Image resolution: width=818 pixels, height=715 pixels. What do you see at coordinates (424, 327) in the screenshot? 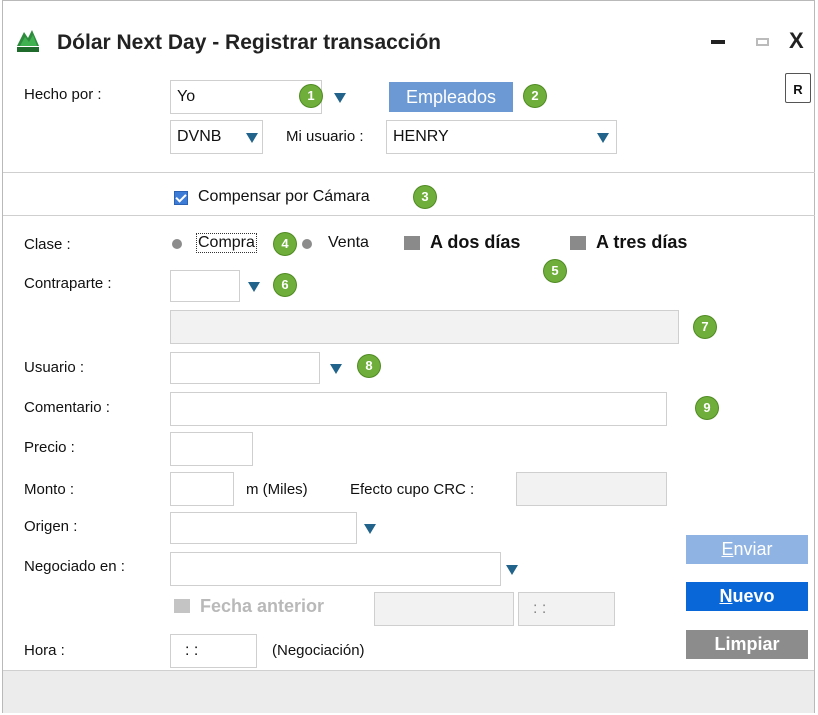
I see `contraparte-name-field` at bounding box center [424, 327].